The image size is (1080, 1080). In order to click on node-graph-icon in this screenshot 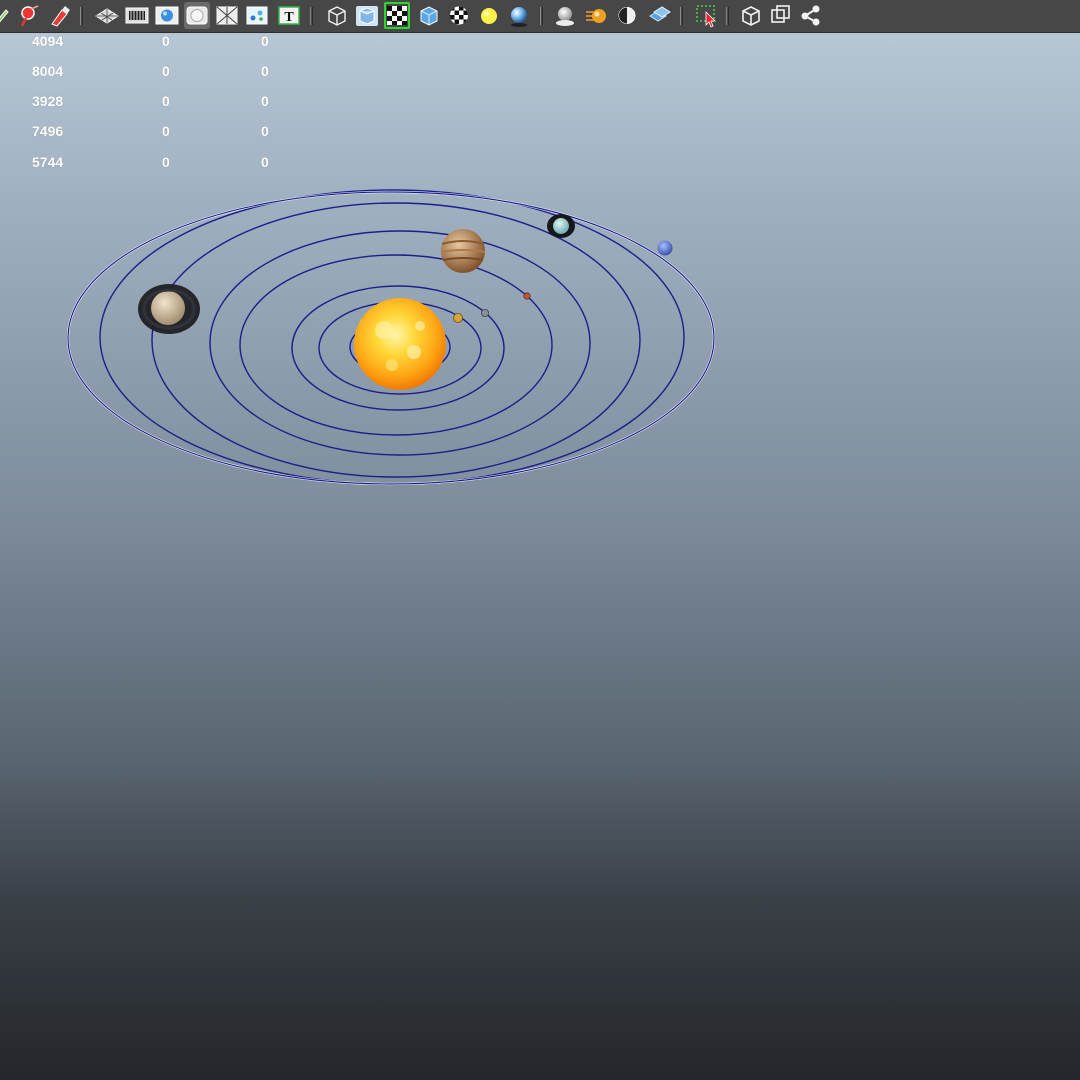, I will do `click(811, 15)`.